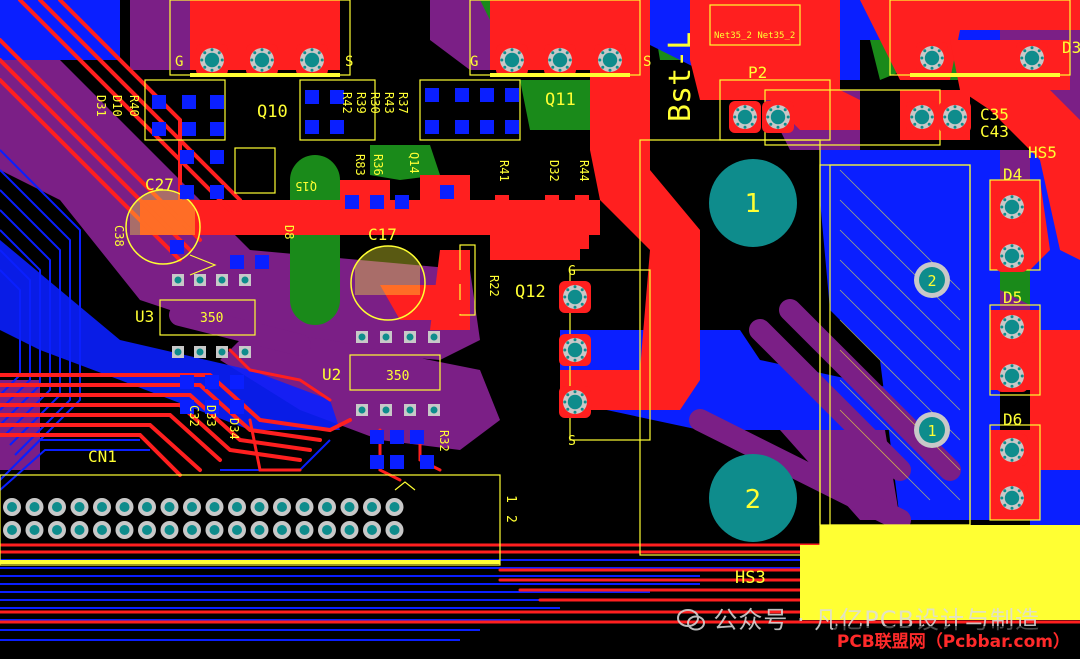 The width and height of the screenshot is (1080, 659). Describe the element at coordinates (560, 100) in the screenshot. I see `label-q11: Q11` at that location.